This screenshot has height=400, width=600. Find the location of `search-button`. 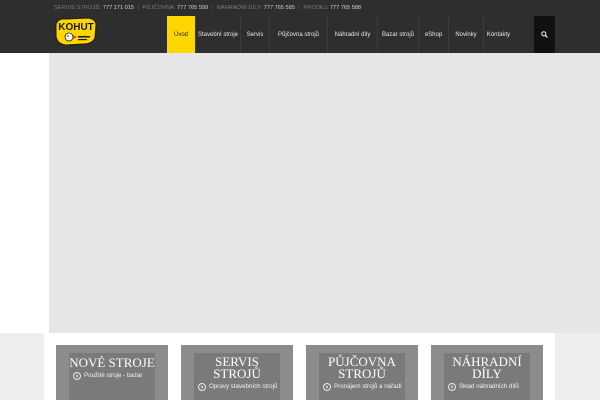

search-button is located at coordinates (544, 34).